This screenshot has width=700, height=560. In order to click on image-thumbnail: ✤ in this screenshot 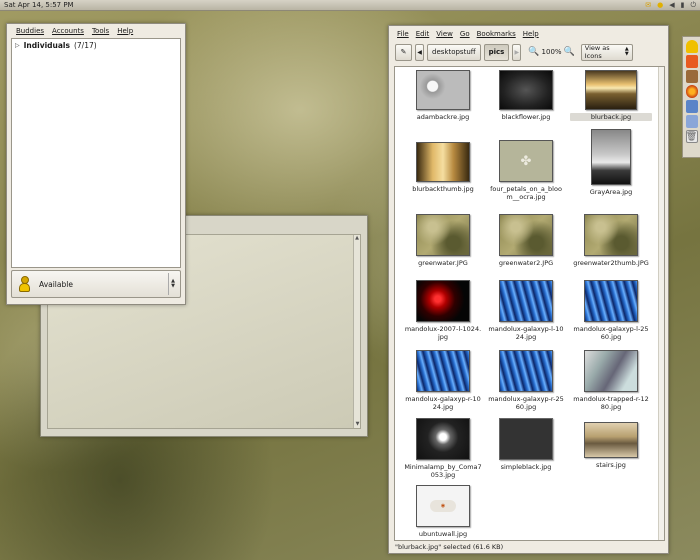, I will do `click(526, 161)`.